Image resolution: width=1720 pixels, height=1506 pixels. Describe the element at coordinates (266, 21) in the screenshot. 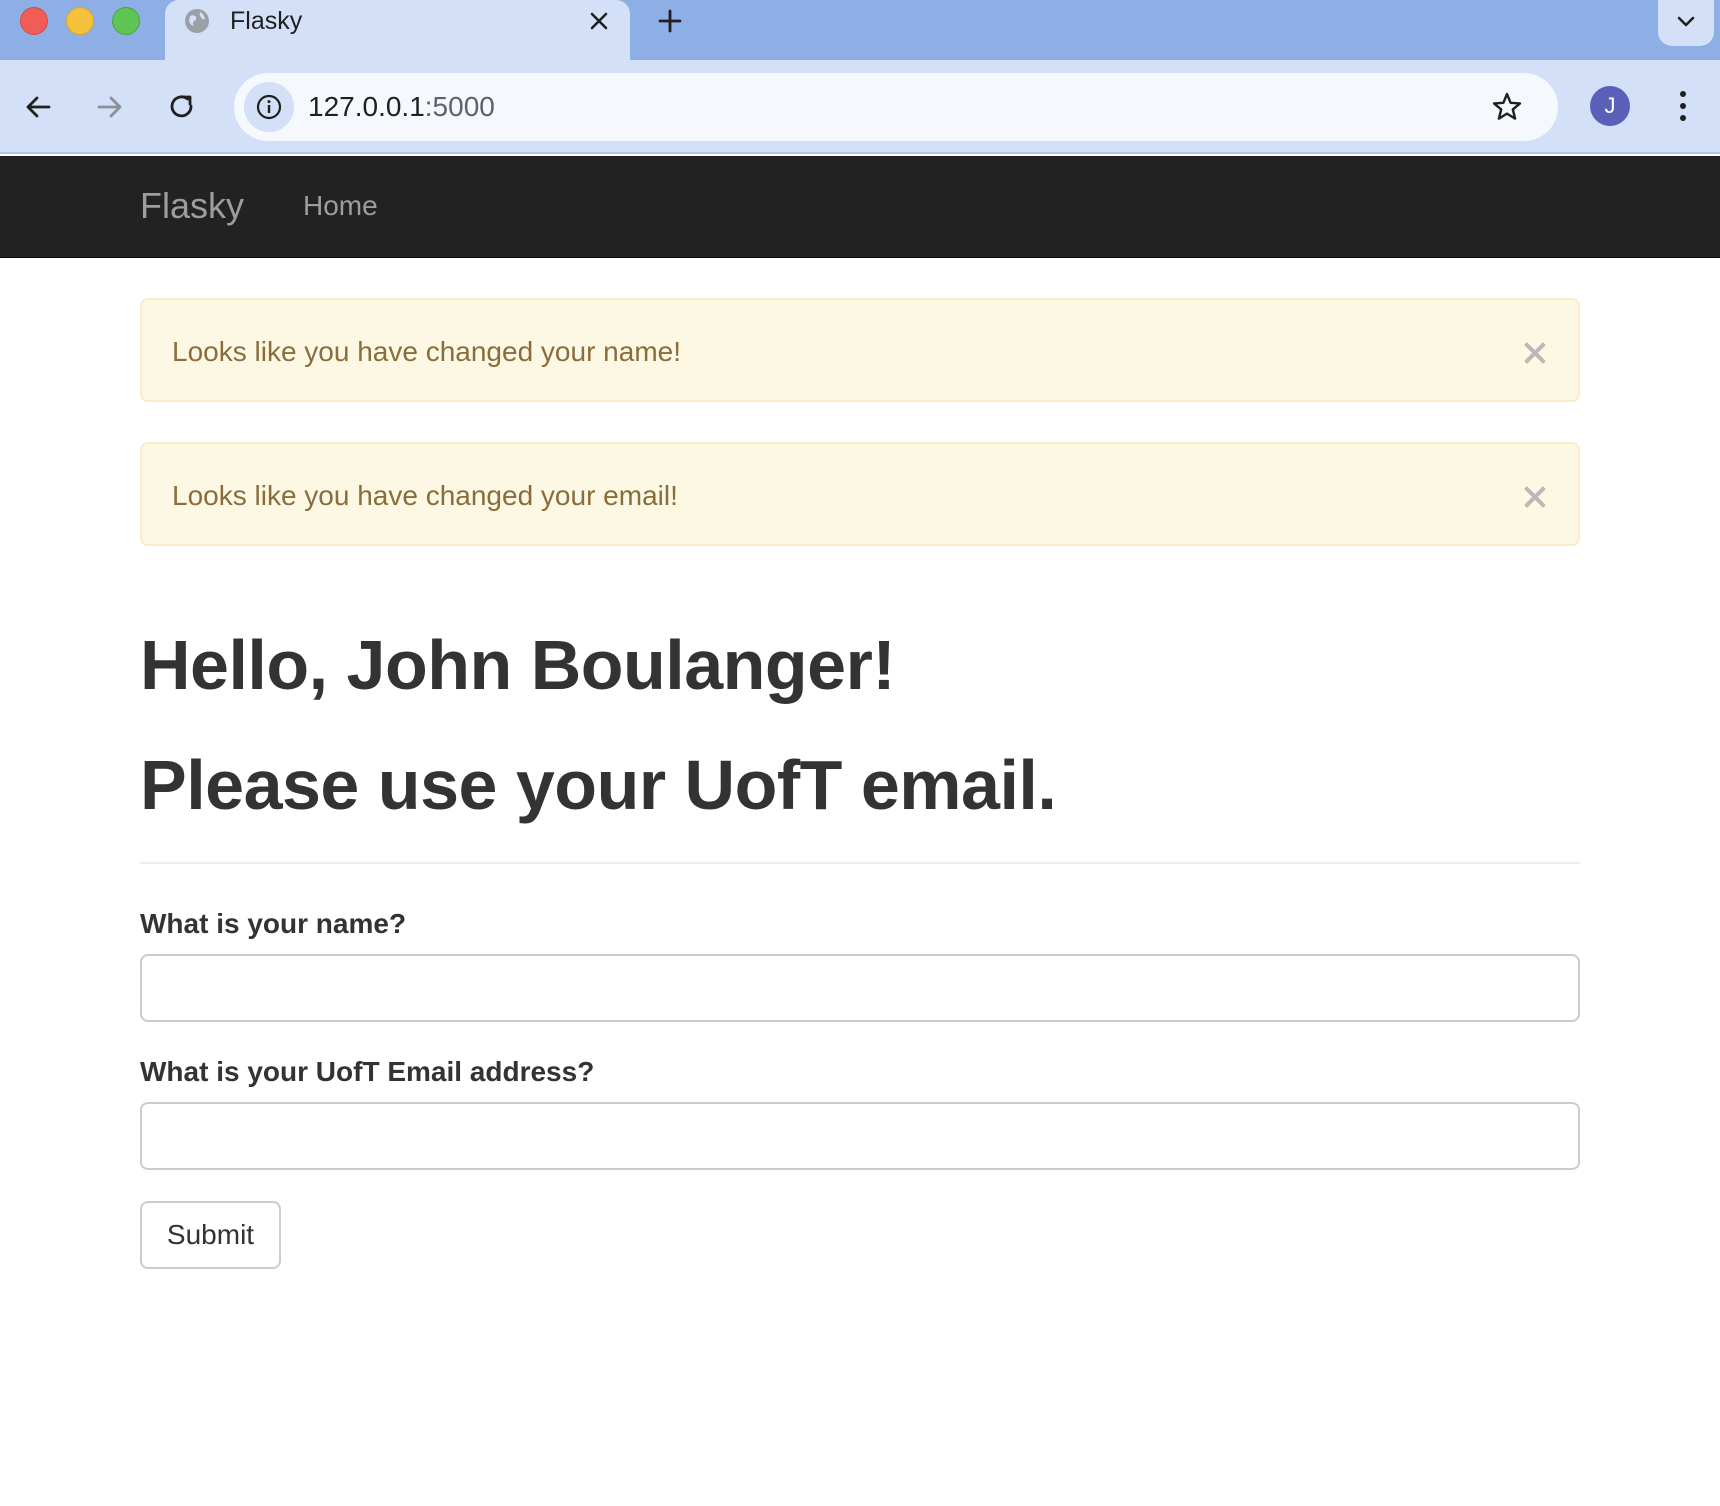

I see `tab-title: Flasky` at that location.